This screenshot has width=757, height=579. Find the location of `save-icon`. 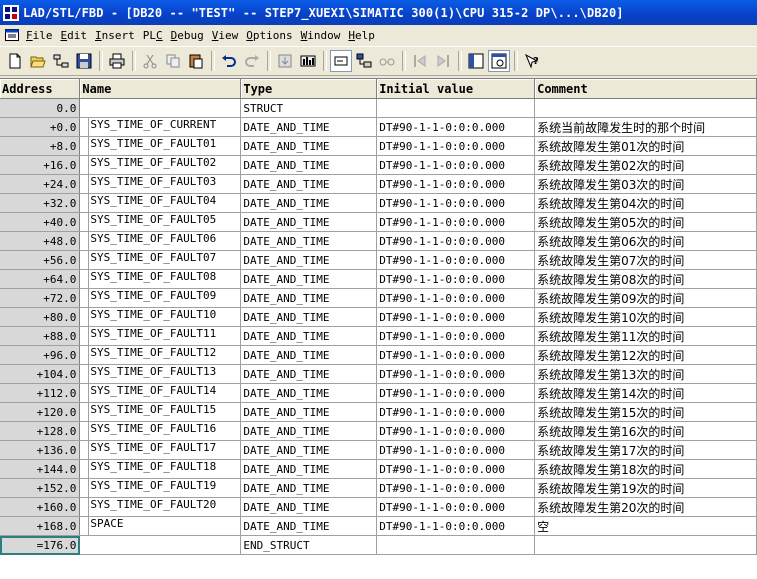

save-icon is located at coordinates (84, 61).